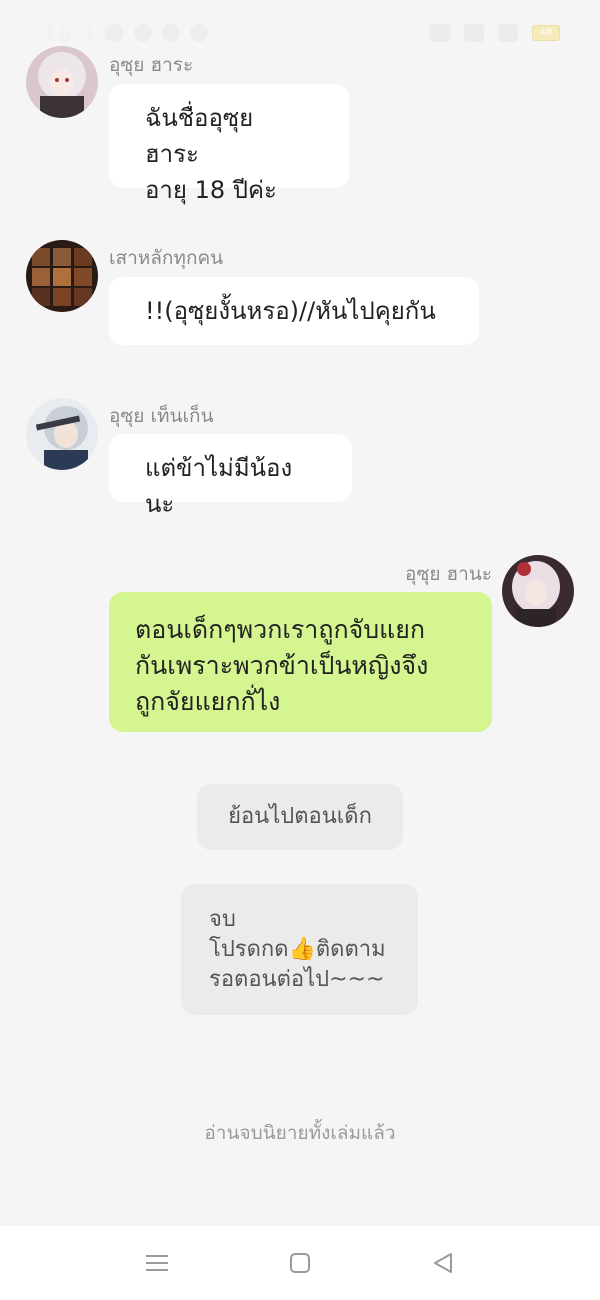  I want to click on sender-name: อุซุย ฮาระ, so click(151, 65).